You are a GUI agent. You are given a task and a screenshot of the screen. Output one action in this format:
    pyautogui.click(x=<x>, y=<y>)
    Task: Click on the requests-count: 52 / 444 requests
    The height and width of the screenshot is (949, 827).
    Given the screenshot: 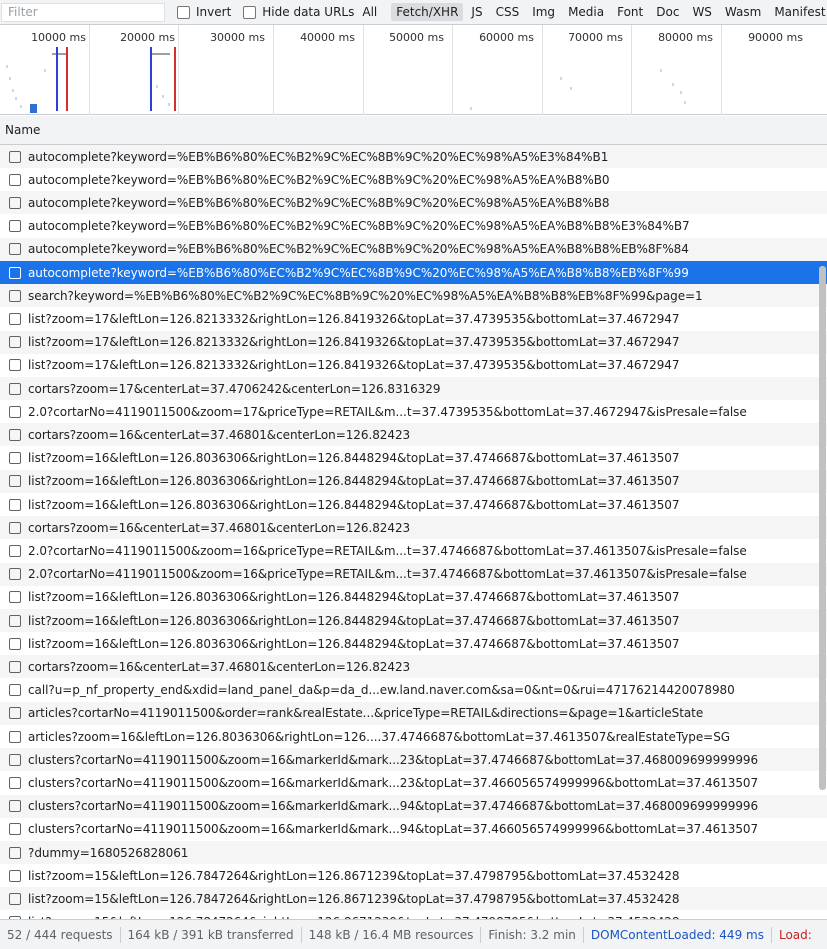 What is the action you would take?
    pyautogui.click(x=60, y=934)
    